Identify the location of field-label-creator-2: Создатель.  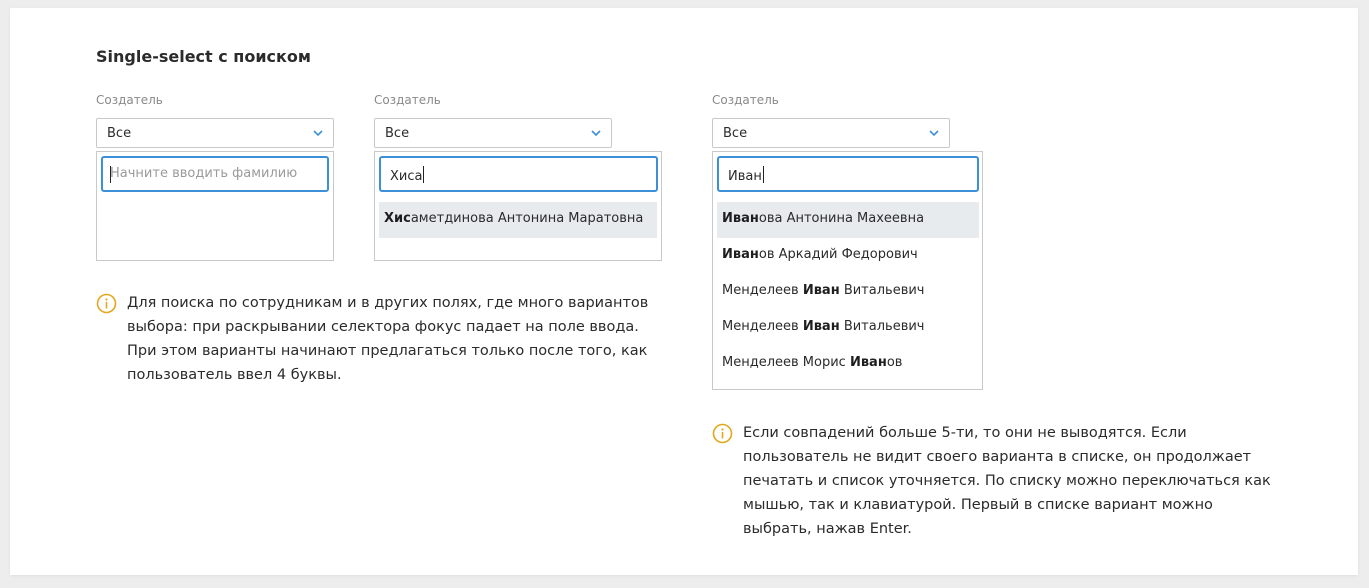
(407, 100).